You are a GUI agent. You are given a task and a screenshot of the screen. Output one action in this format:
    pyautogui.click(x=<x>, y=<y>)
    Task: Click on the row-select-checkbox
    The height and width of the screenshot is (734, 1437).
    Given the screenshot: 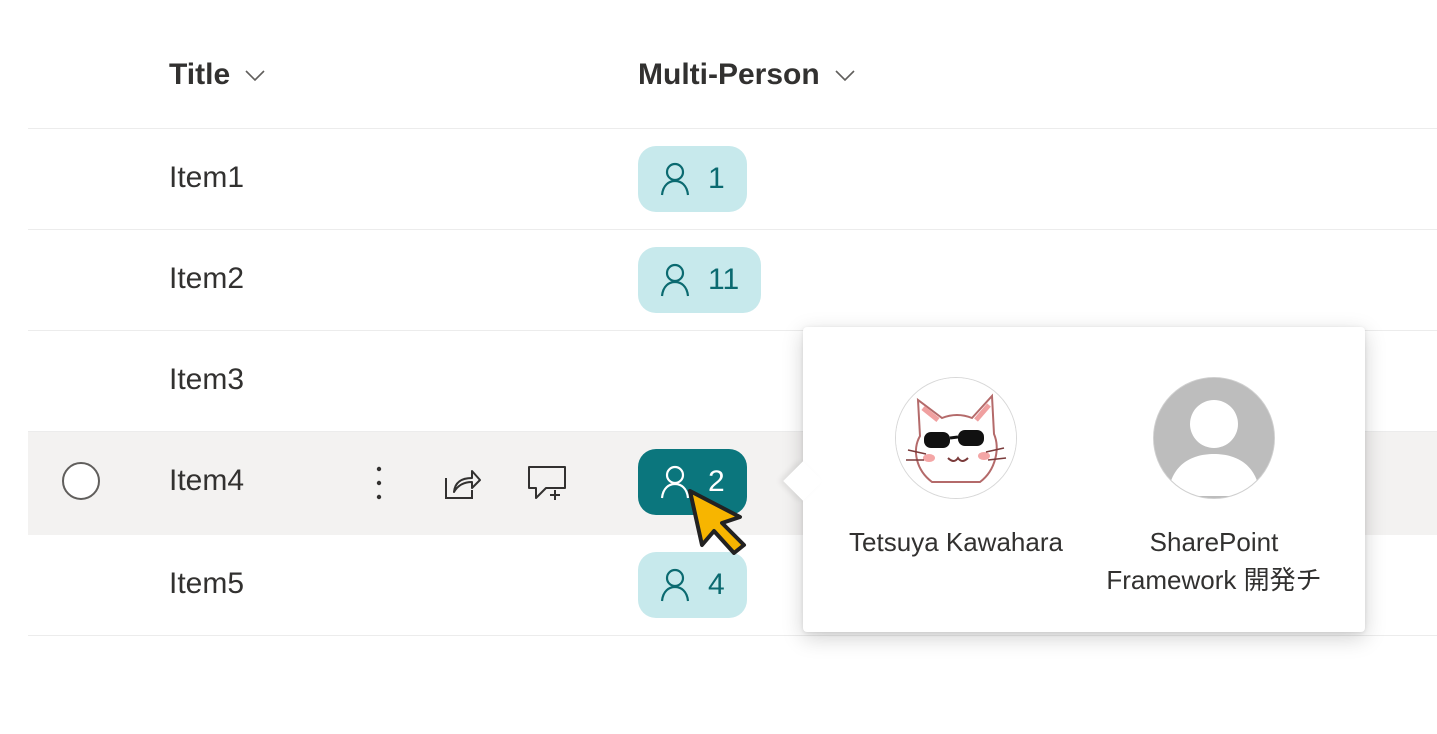 What is the action you would take?
    pyautogui.click(x=81, y=481)
    